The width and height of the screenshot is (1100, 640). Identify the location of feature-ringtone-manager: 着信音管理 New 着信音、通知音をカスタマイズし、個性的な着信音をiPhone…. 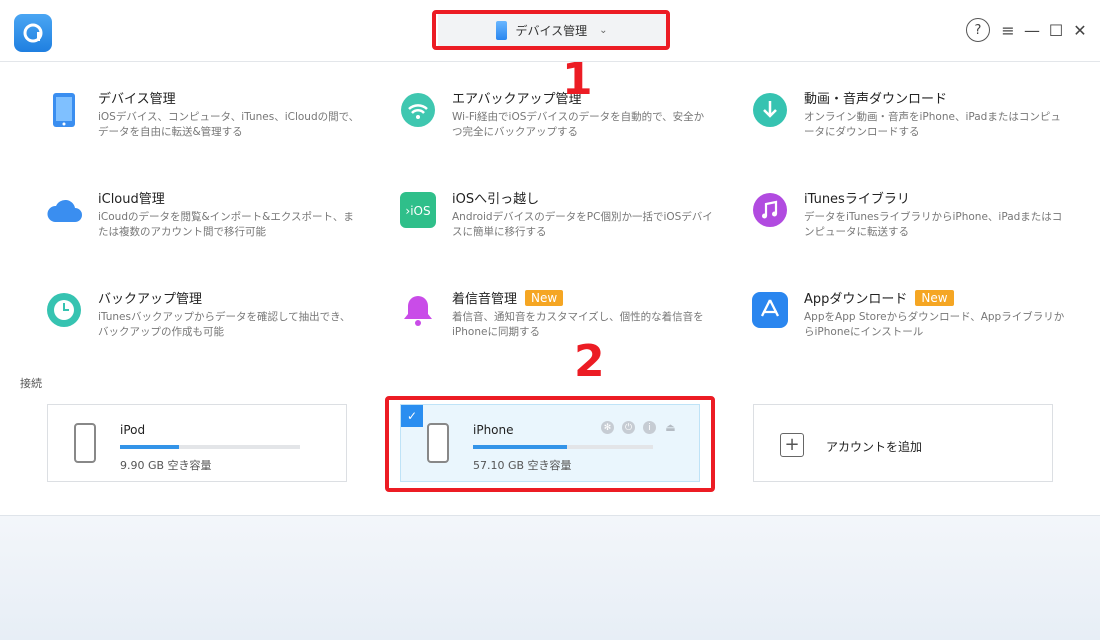
(560, 323).